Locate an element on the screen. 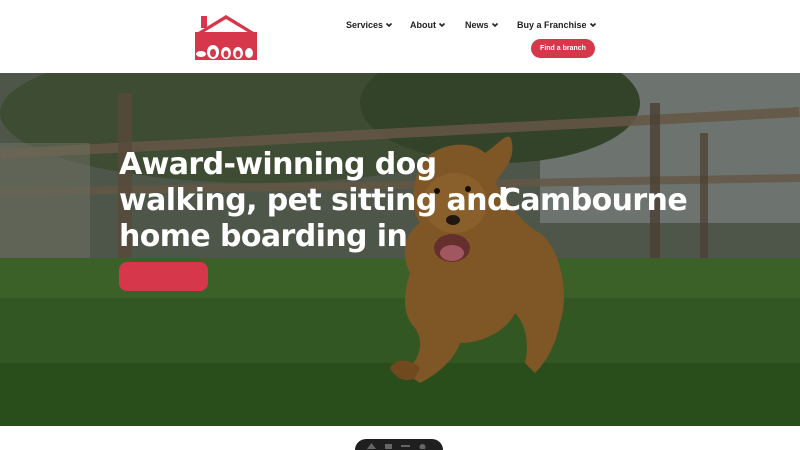  hero-heading-line-3: home boarding in is located at coordinates (263, 236).